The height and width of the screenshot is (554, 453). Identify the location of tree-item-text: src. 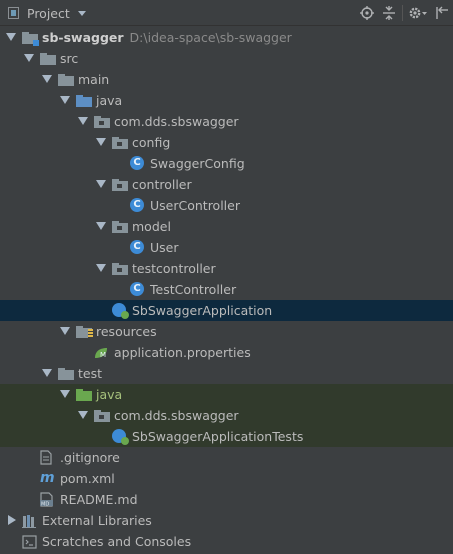
(69, 58).